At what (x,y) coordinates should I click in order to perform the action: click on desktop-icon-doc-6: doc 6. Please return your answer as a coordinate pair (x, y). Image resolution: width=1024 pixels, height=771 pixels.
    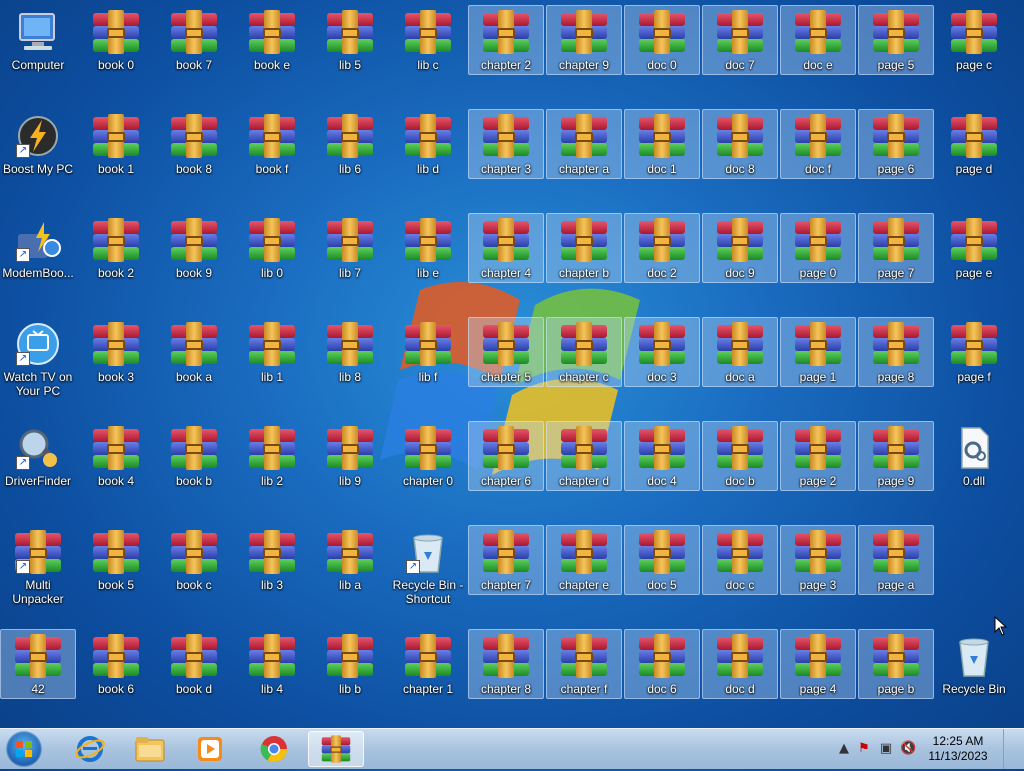
    Looking at the image, I should click on (662, 664).